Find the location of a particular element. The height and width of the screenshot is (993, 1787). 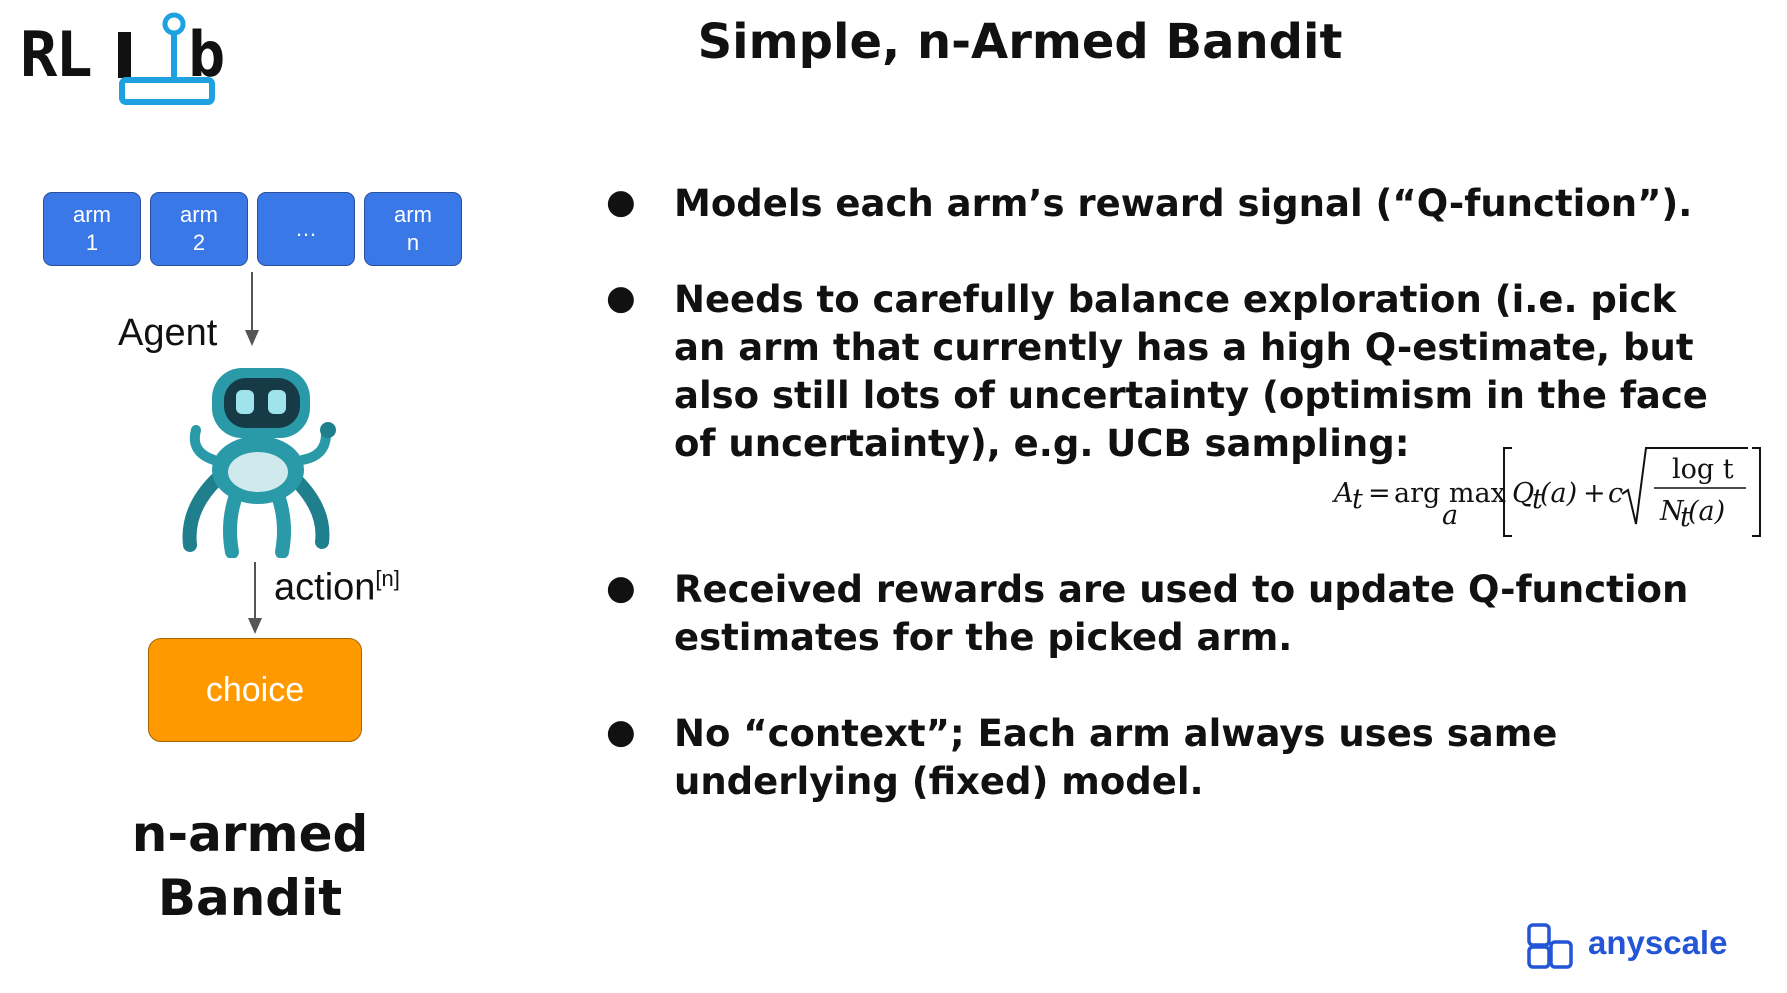

svg-text: a is located at coordinates (1450, 515).